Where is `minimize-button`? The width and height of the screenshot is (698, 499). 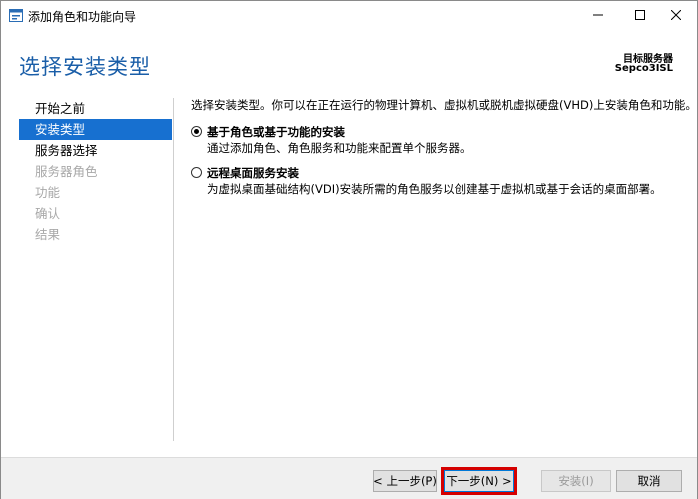 minimize-button is located at coordinates (598, 16).